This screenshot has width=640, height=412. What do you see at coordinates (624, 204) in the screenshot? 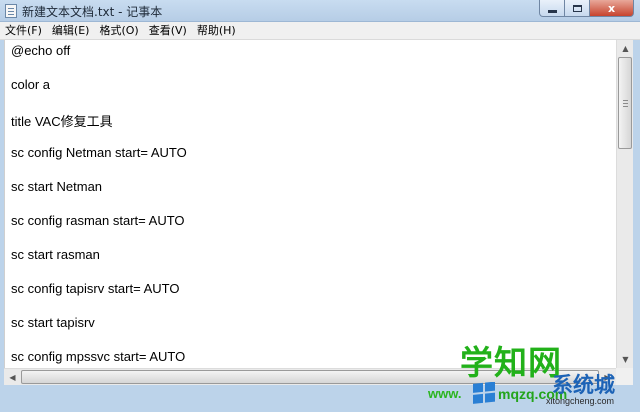
I see `vertical-scrollbar: ▲ ▼` at bounding box center [624, 204].